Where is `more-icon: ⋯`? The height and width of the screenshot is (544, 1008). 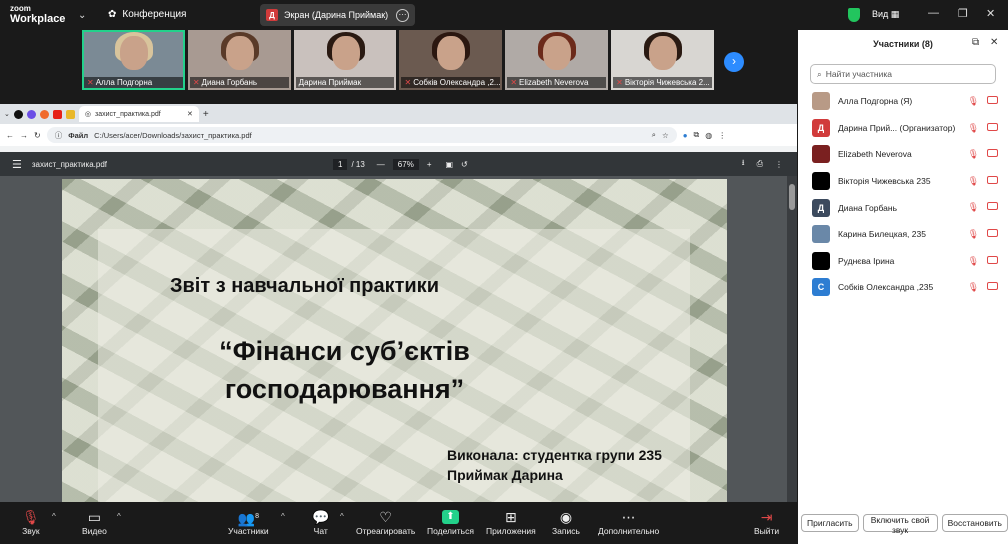 more-icon: ⋯ is located at coordinates (628, 517).